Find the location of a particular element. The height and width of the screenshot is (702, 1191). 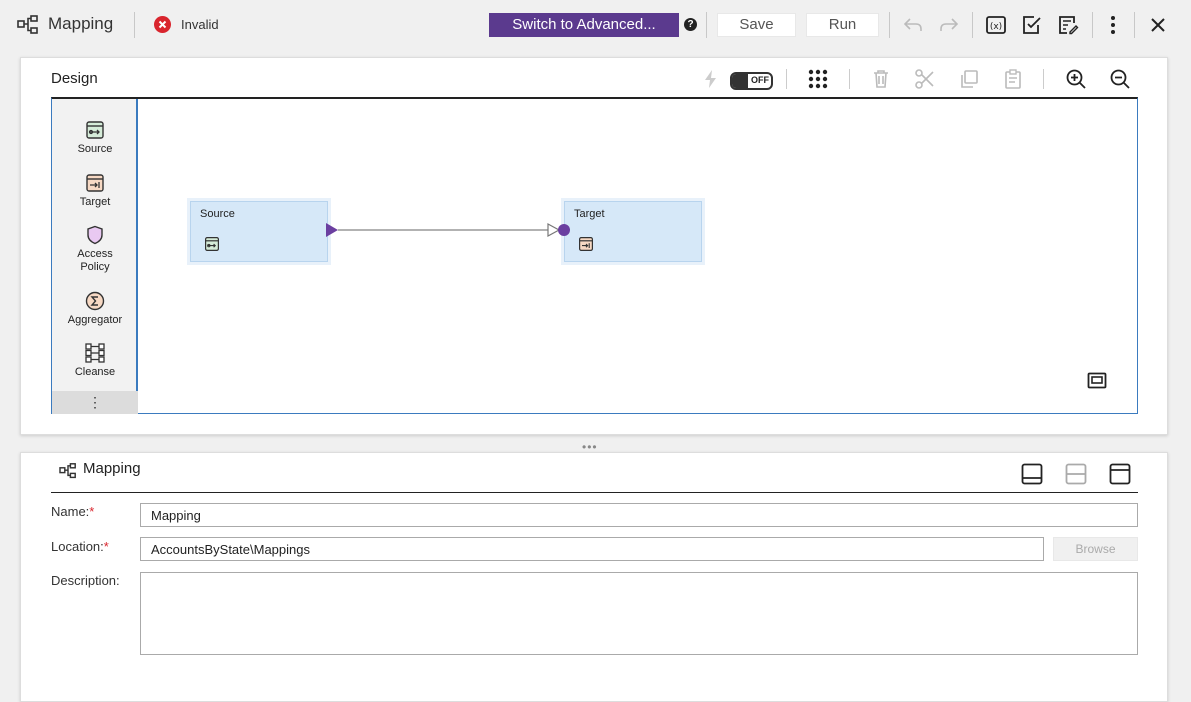

arrowhead-icon is located at coordinates (554, 230).